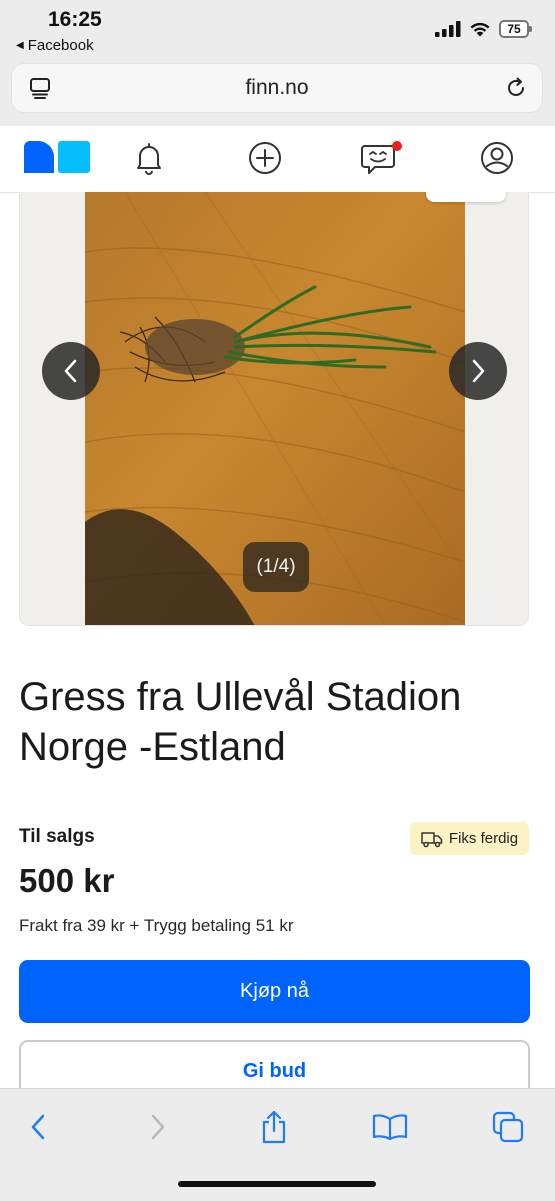 This screenshot has height=1201, width=555. What do you see at coordinates (57, 157) in the screenshot?
I see `finn-logo-icon` at bounding box center [57, 157].